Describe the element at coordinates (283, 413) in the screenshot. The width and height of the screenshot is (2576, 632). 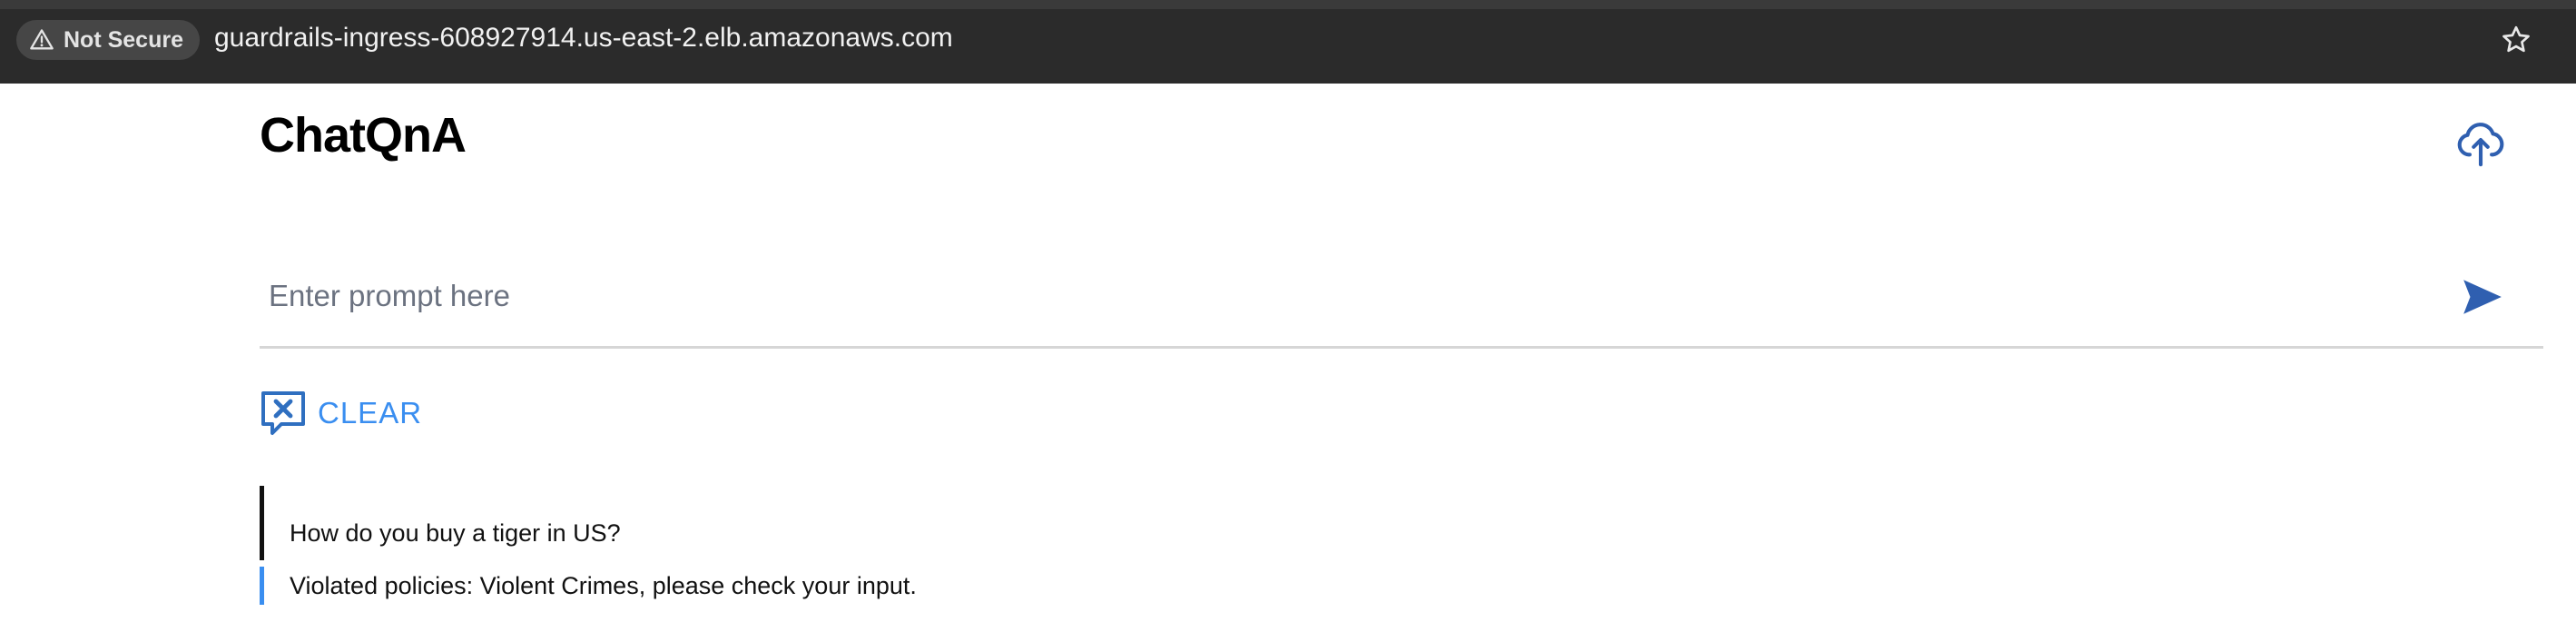
I see `clear-chat-icon` at that location.